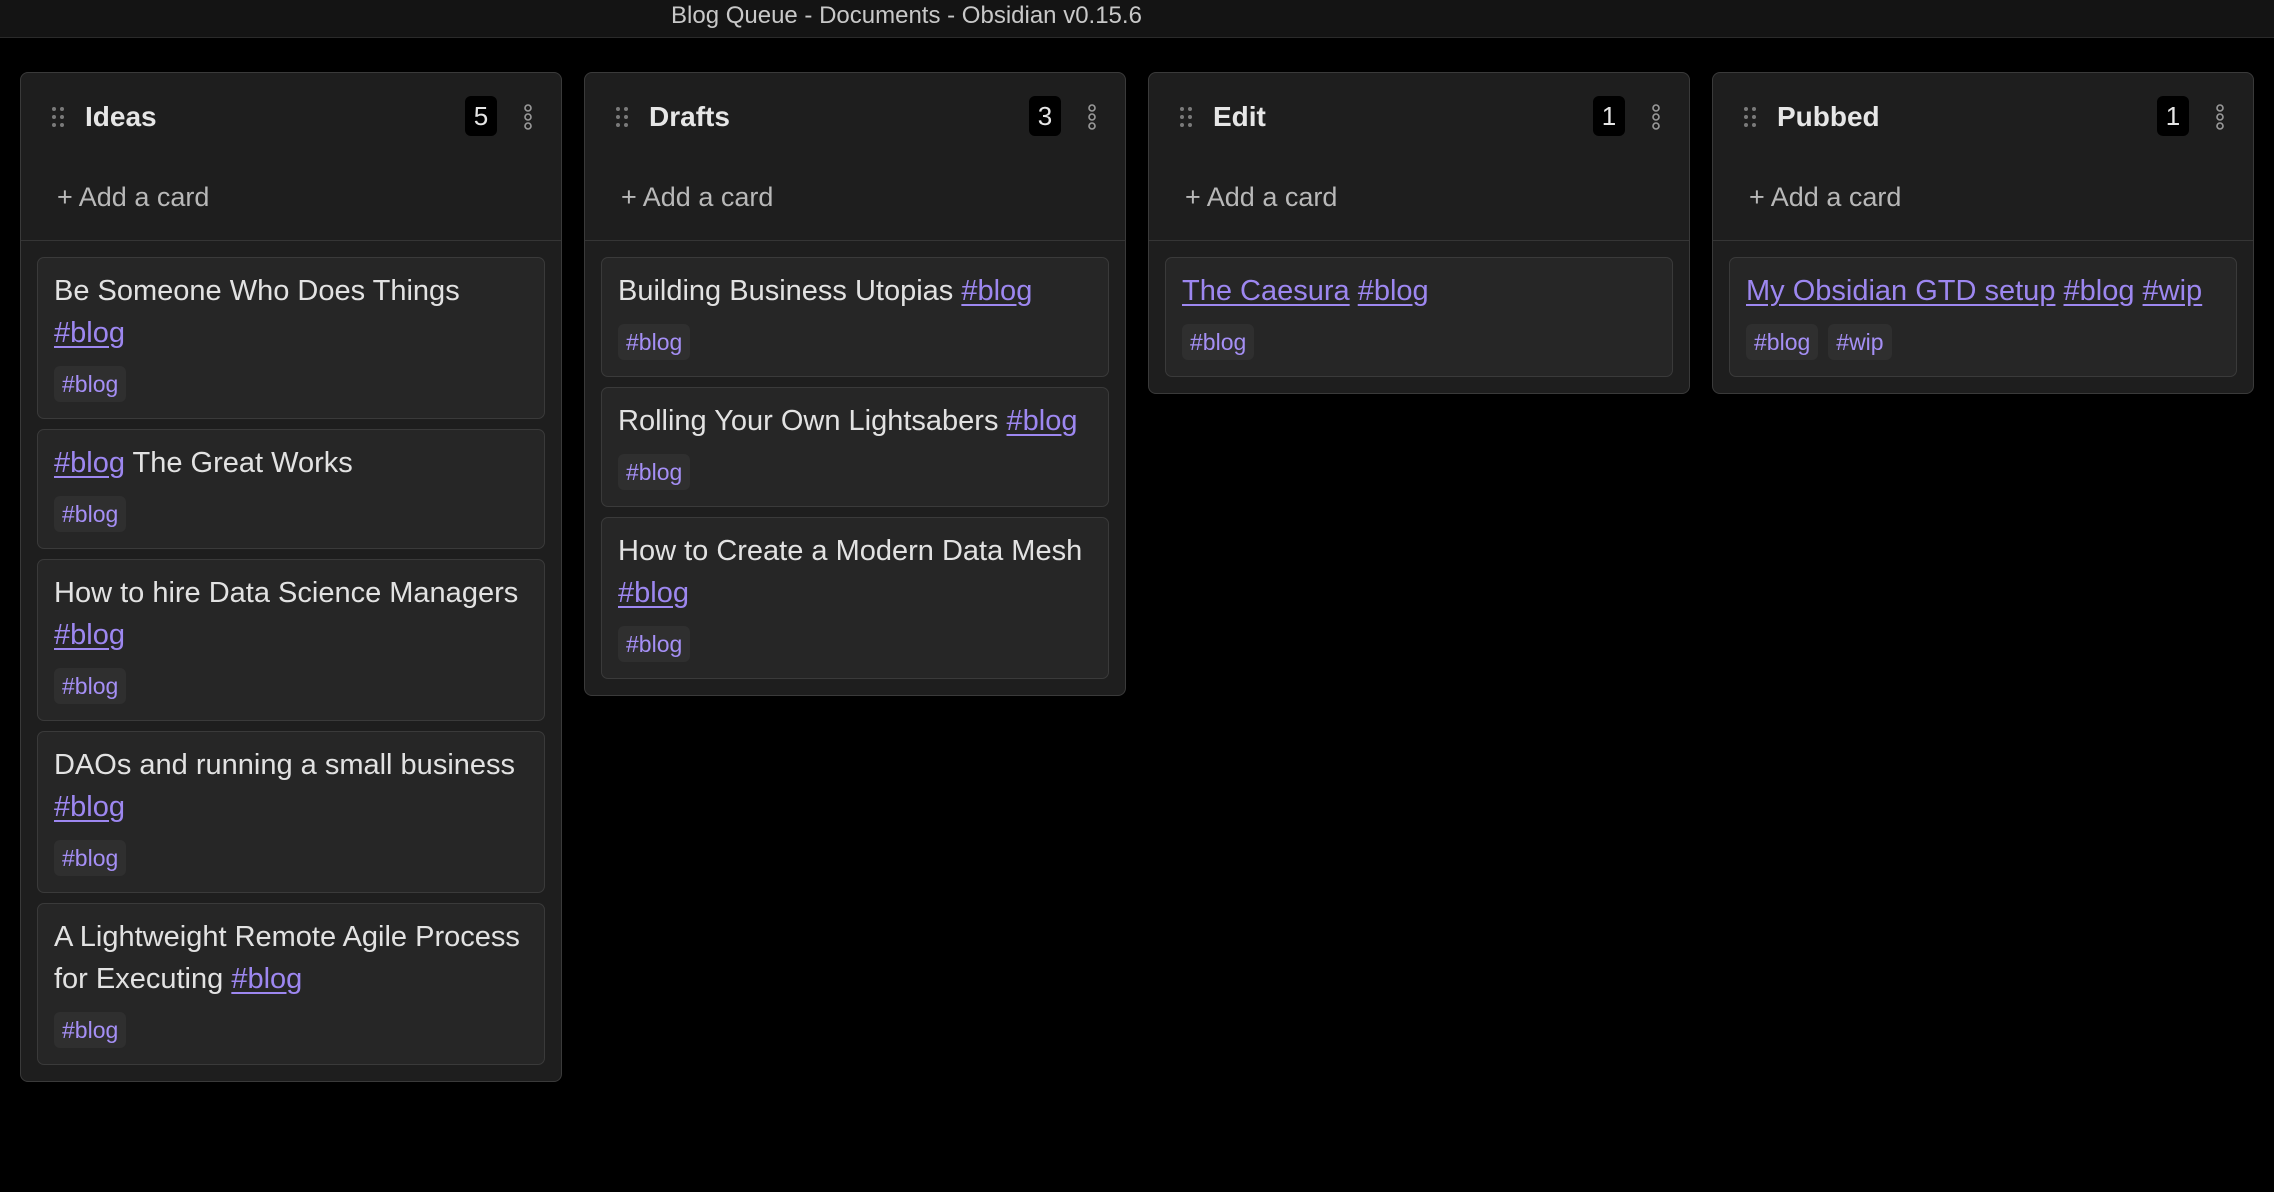 The height and width of the screenshot is (1192, 2274). What do you see at coordinates (1900, 291) in the screenshot?
I see `card-link: My Obsidian GTD setup` at bounding box center [1900, 291].